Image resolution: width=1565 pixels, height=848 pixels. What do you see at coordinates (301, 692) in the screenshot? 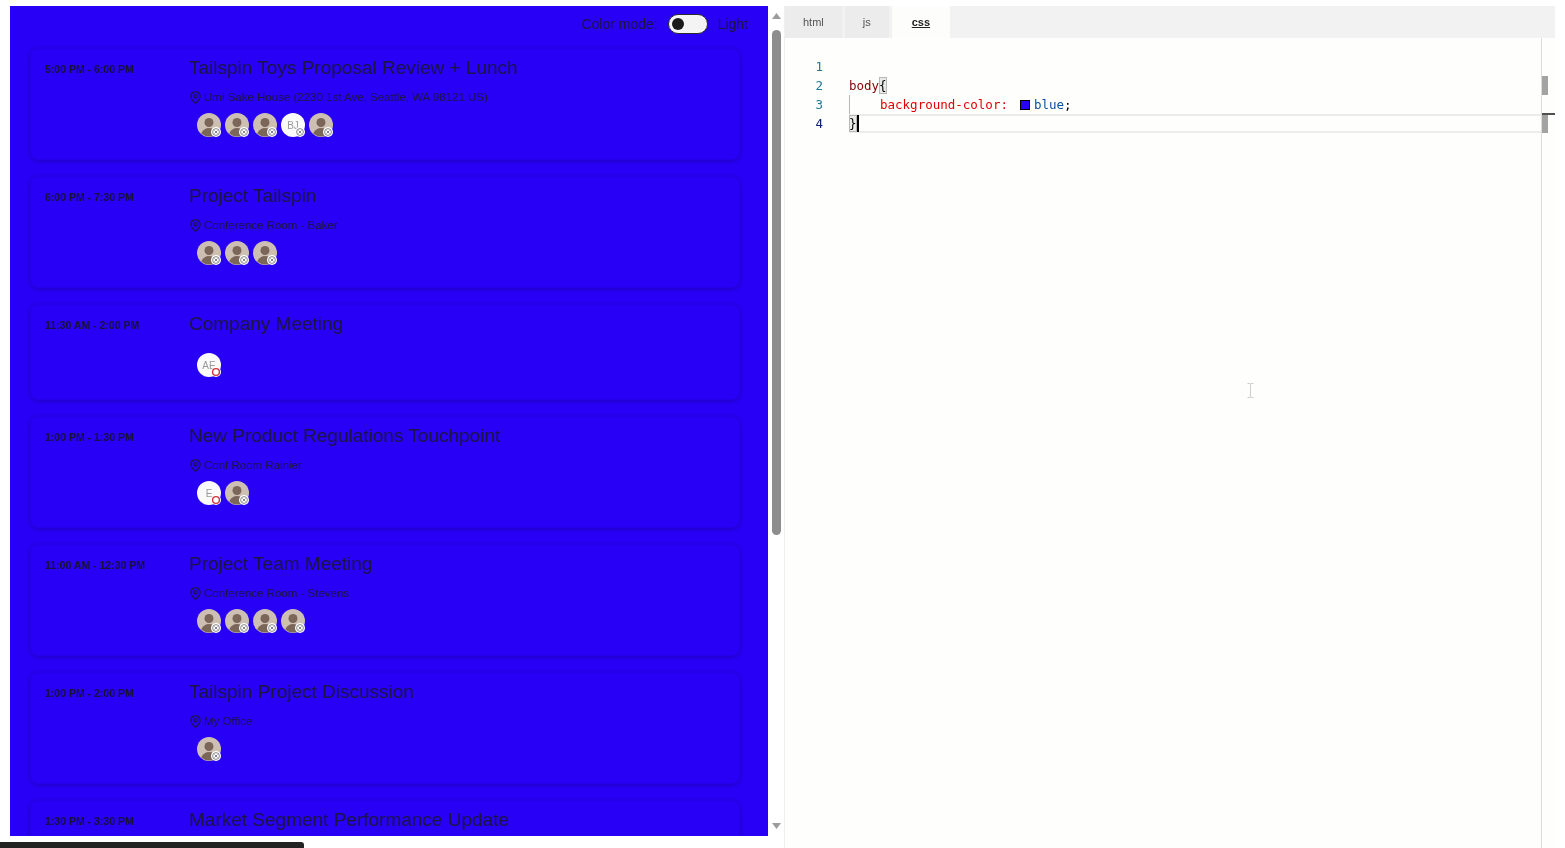
I see `event-title: Tailspin Project Discussion` at bounding box center [301, 692].